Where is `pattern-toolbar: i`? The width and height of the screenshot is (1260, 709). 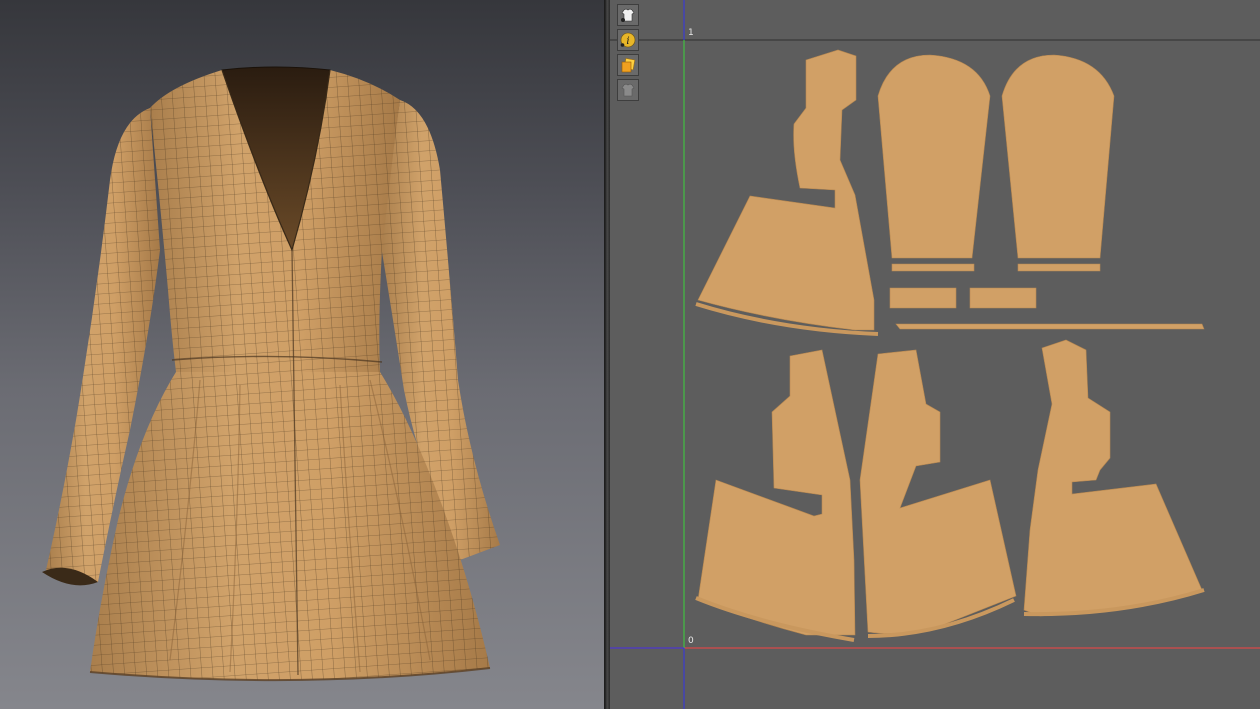 pattern-toolbar: i is located at coordinates (629, 54).